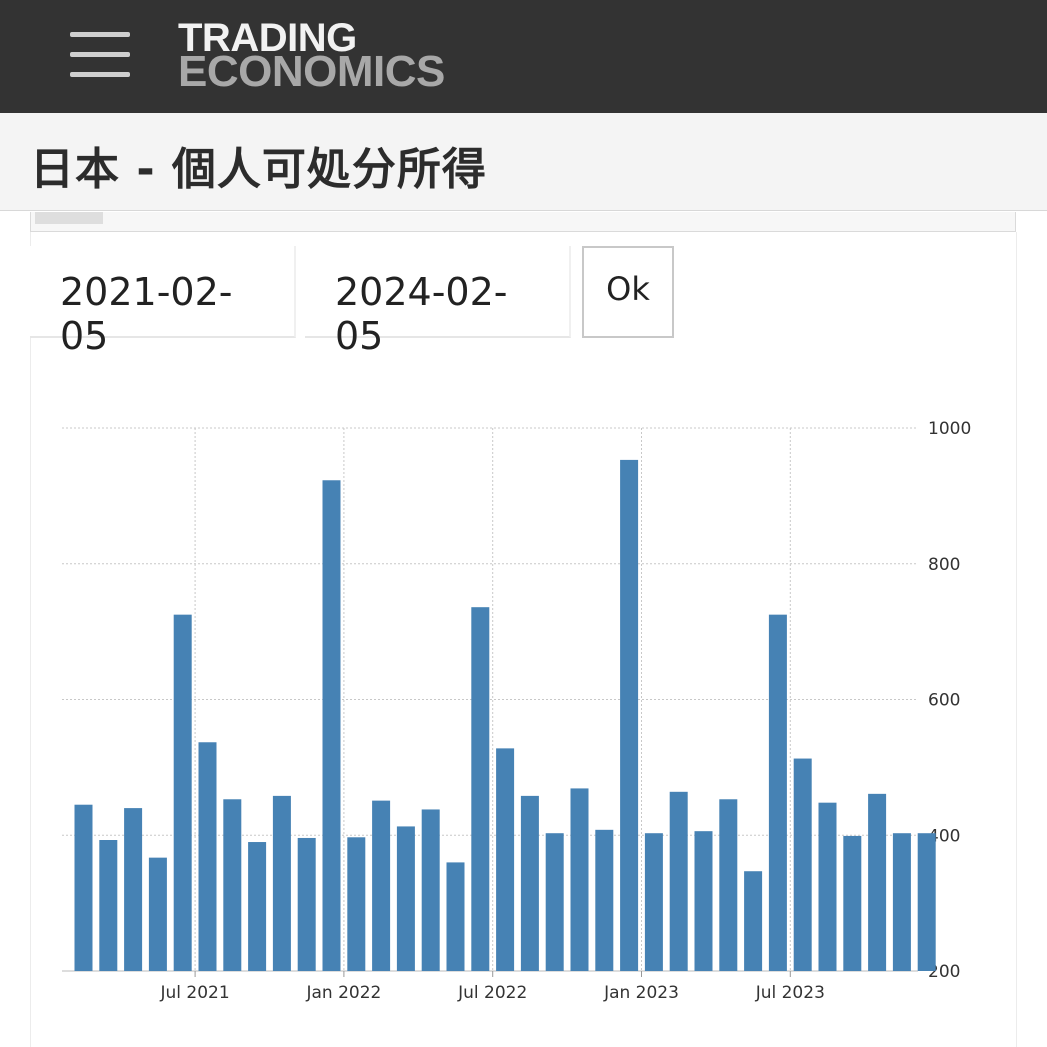  Describe the element at coordinates (790, 993) in the screenshot. I see `x-tick-label: Jul 2023` at that location.